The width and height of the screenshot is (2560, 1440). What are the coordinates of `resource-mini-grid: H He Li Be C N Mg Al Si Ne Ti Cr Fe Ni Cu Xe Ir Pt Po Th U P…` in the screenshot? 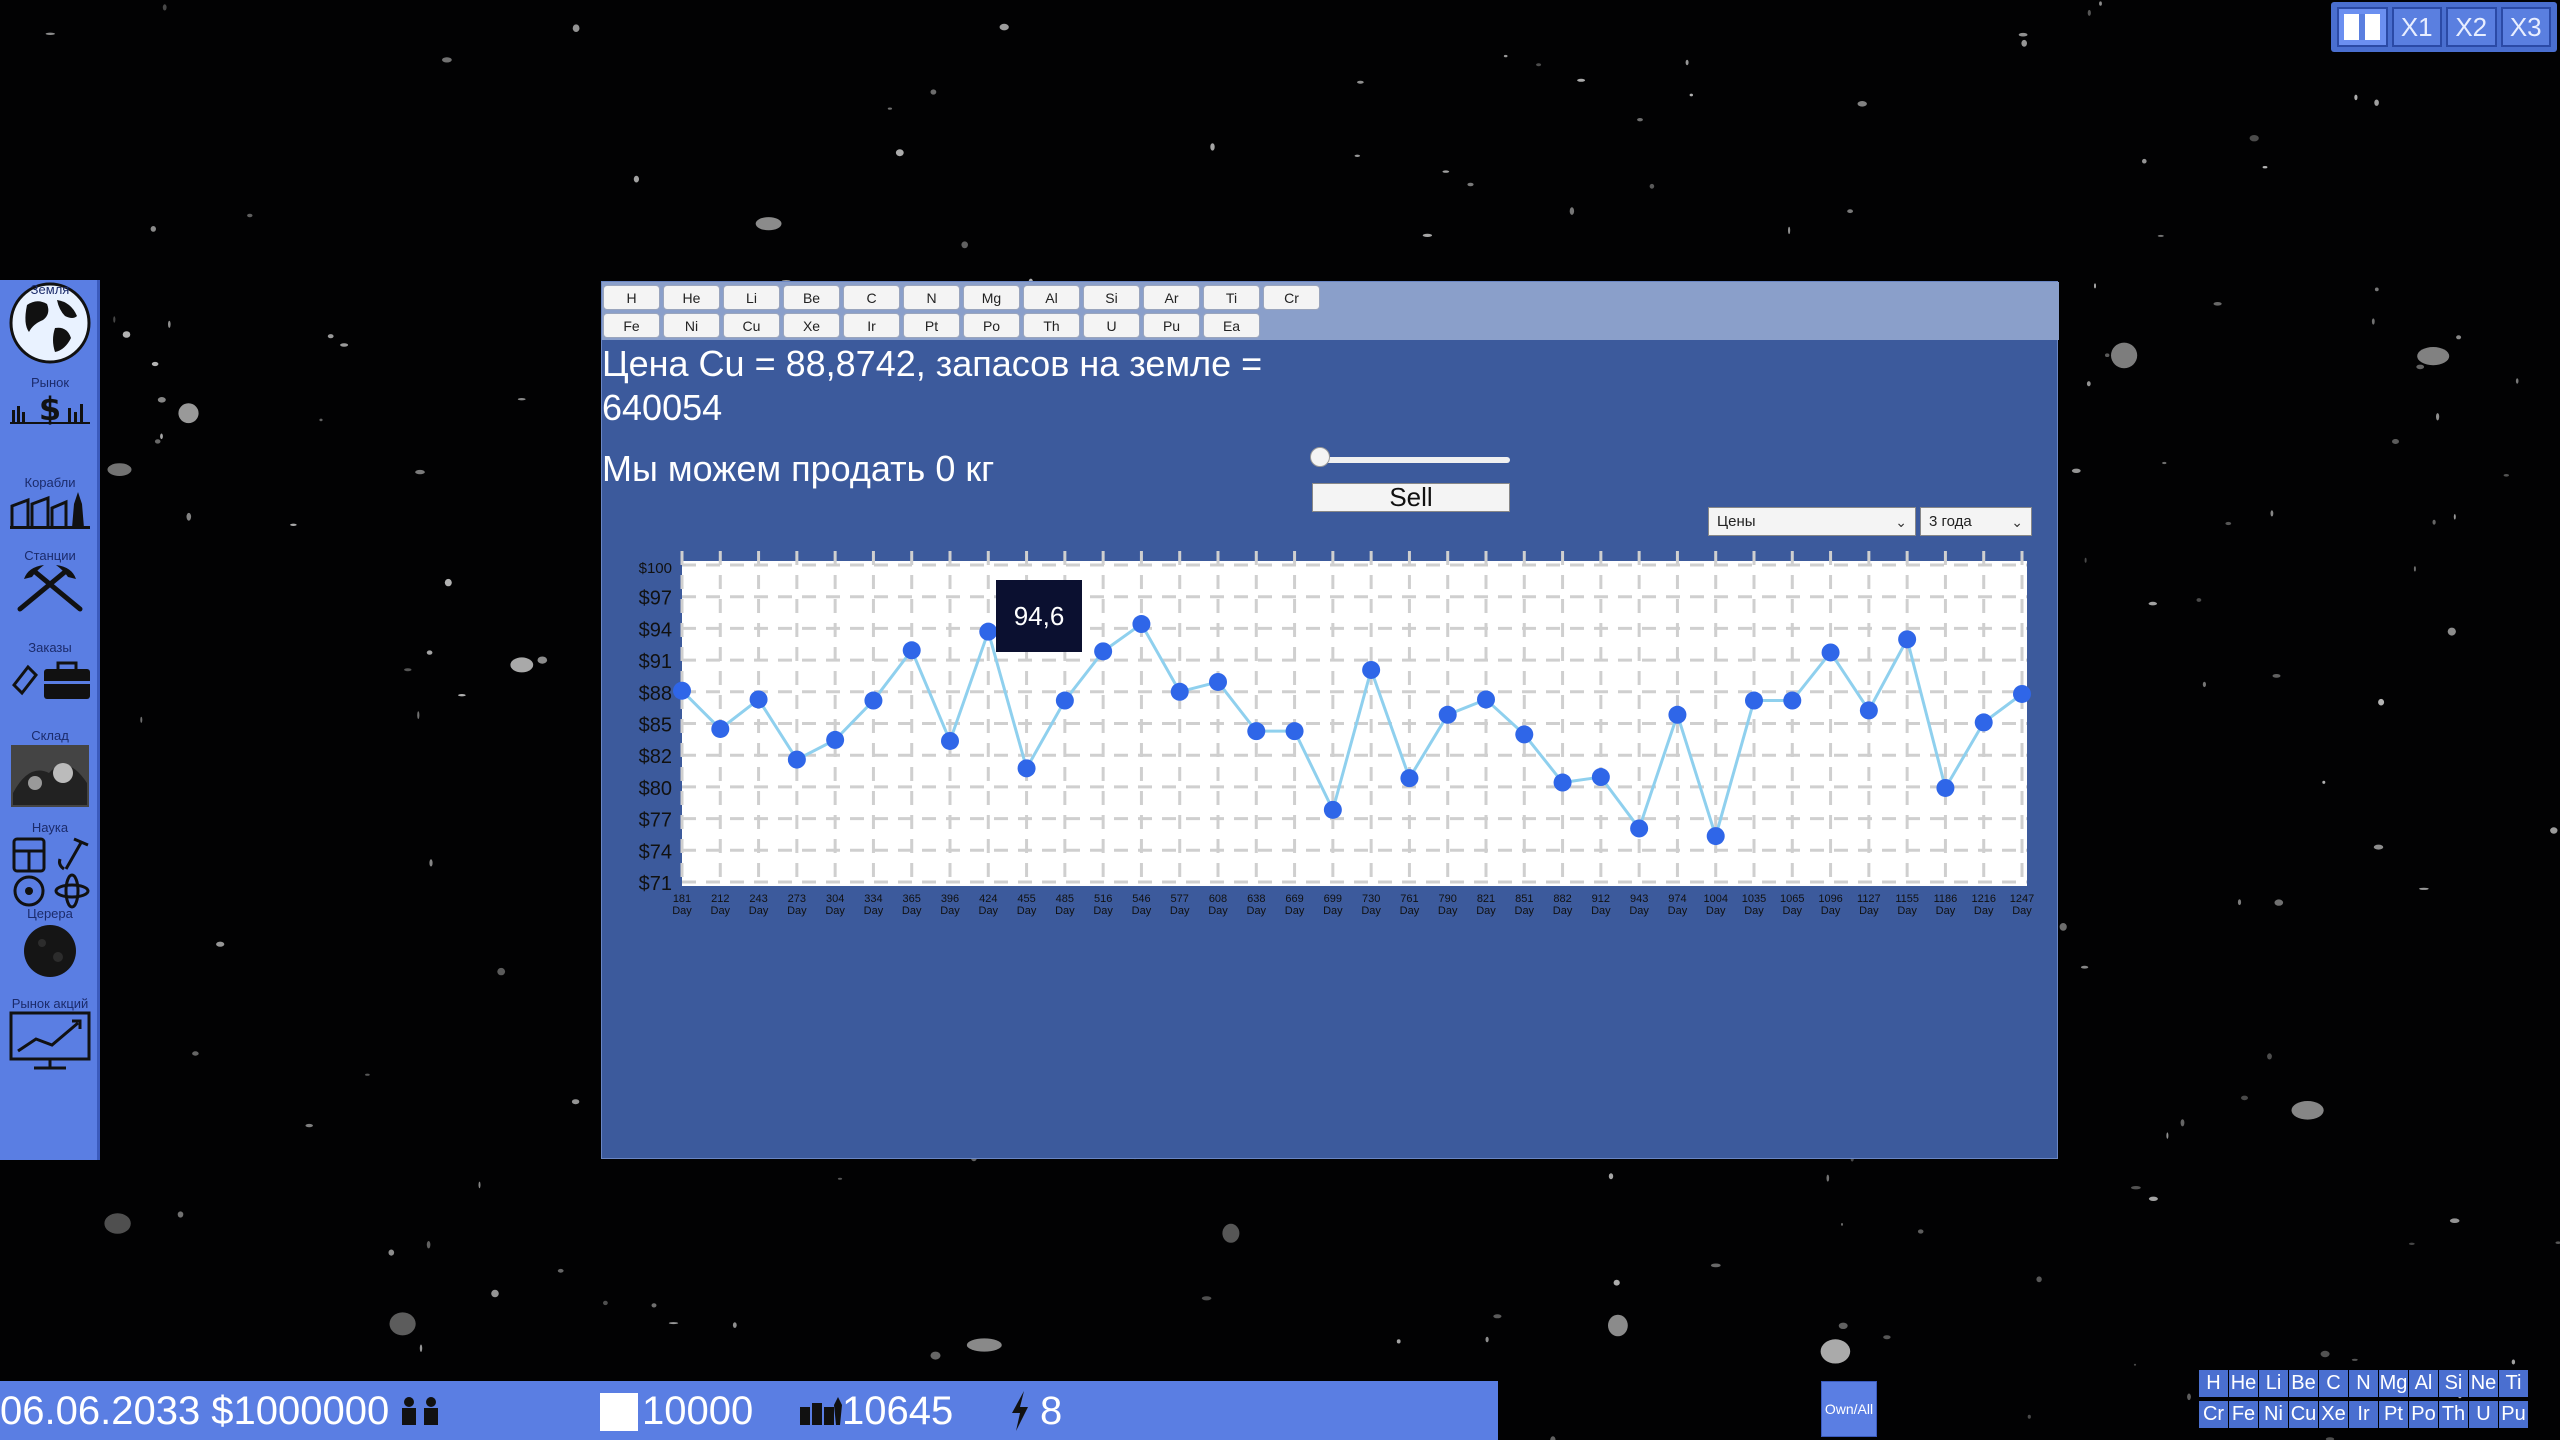 It's located at (2364, 1400).